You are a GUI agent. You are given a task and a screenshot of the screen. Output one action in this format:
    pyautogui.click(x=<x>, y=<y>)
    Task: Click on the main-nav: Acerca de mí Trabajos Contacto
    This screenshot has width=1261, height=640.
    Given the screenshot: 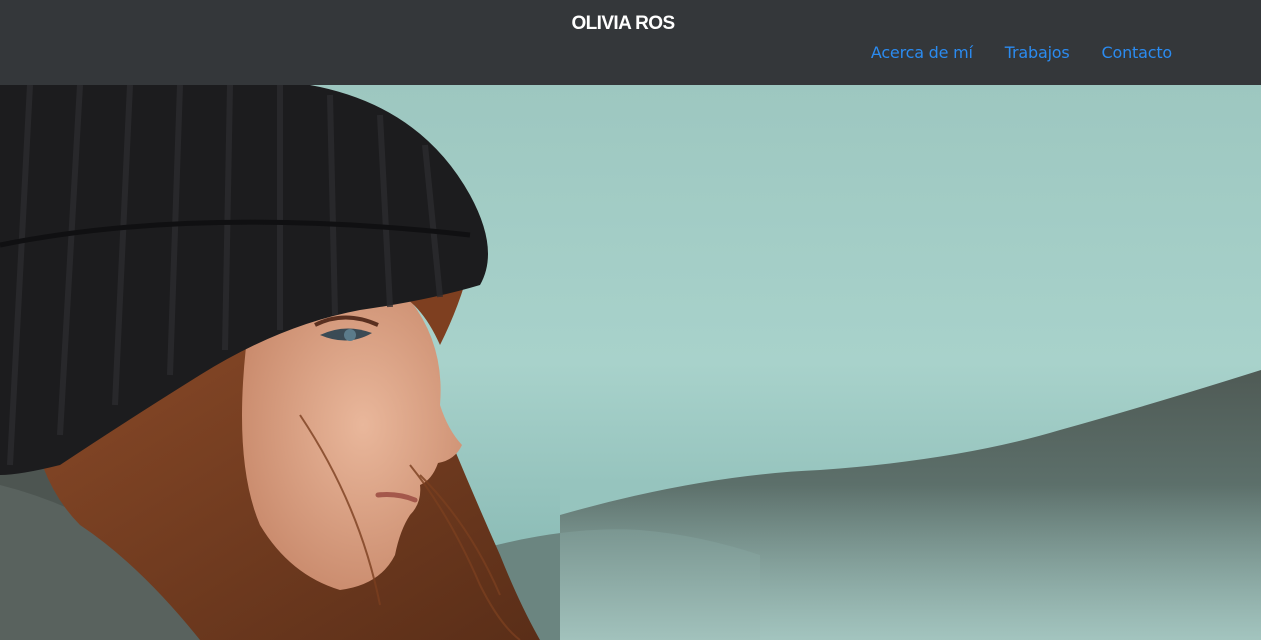 What is the action you would take?
    pyautogui.click(x=1021, y=53)
    